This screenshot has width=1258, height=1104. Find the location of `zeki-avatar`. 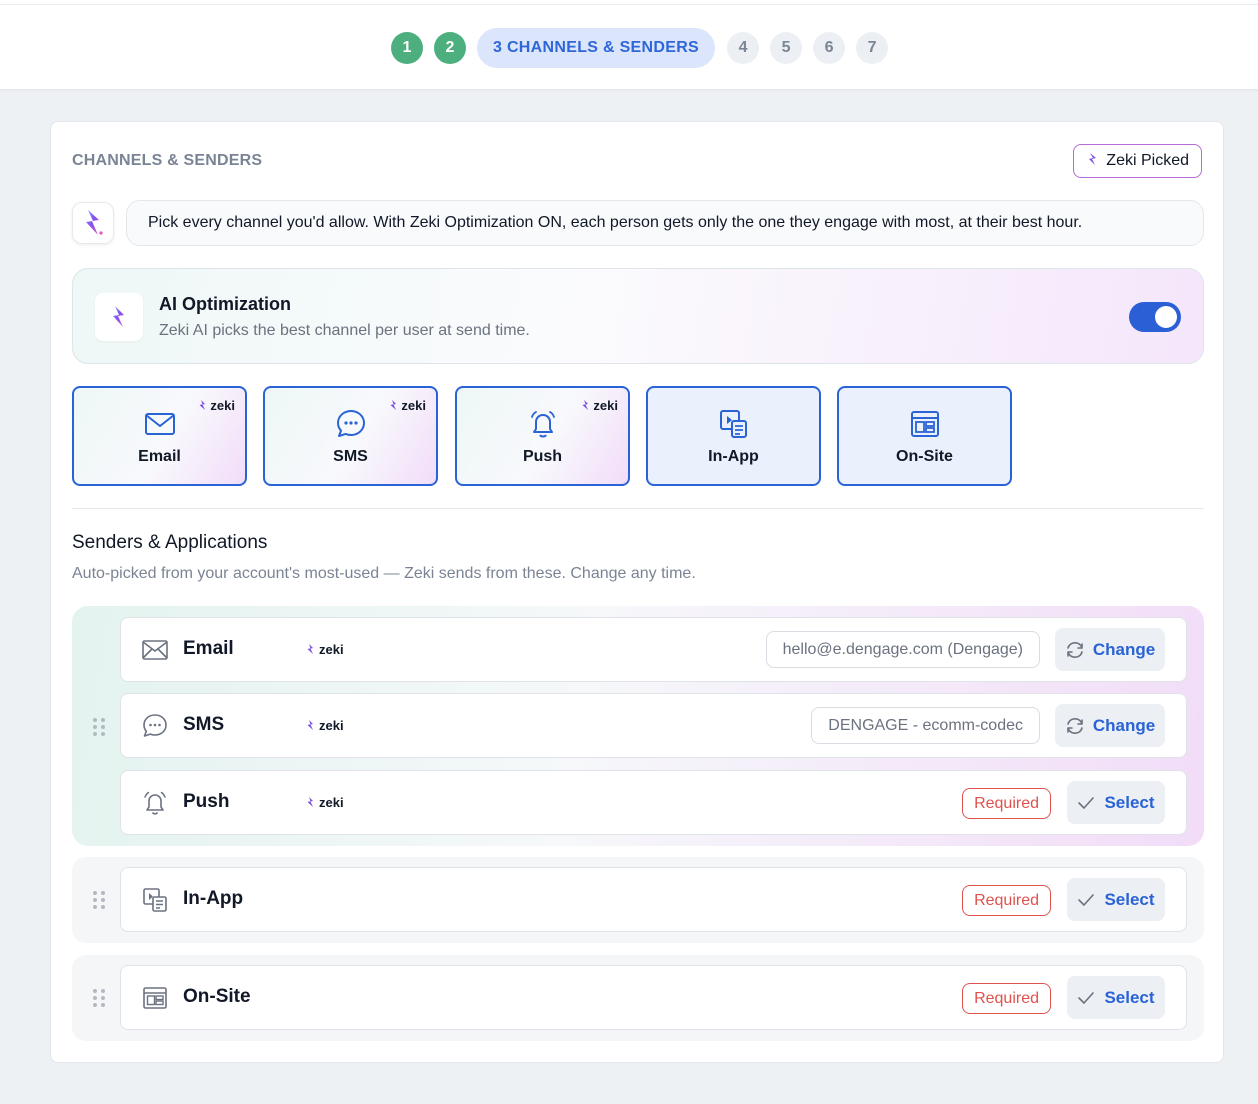

zeki-avatar is located at coordinates (93, 223).